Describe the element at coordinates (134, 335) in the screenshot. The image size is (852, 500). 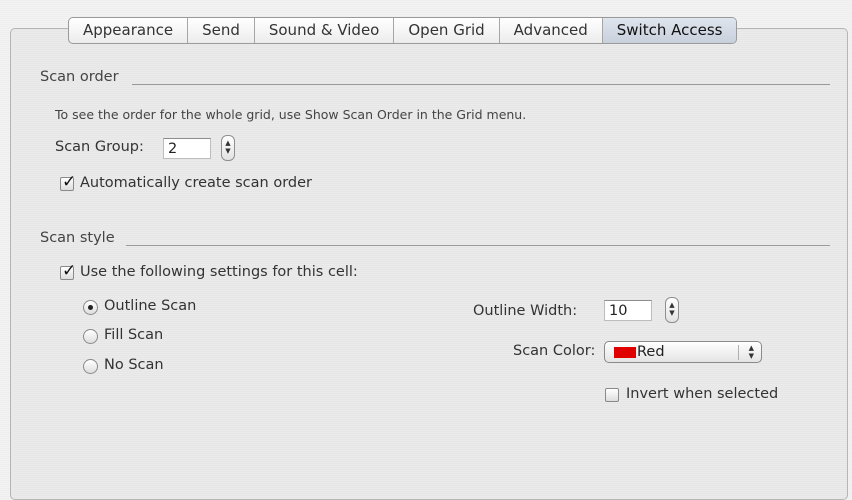
I see `fill-scan-label: Fill Scan` at that location.